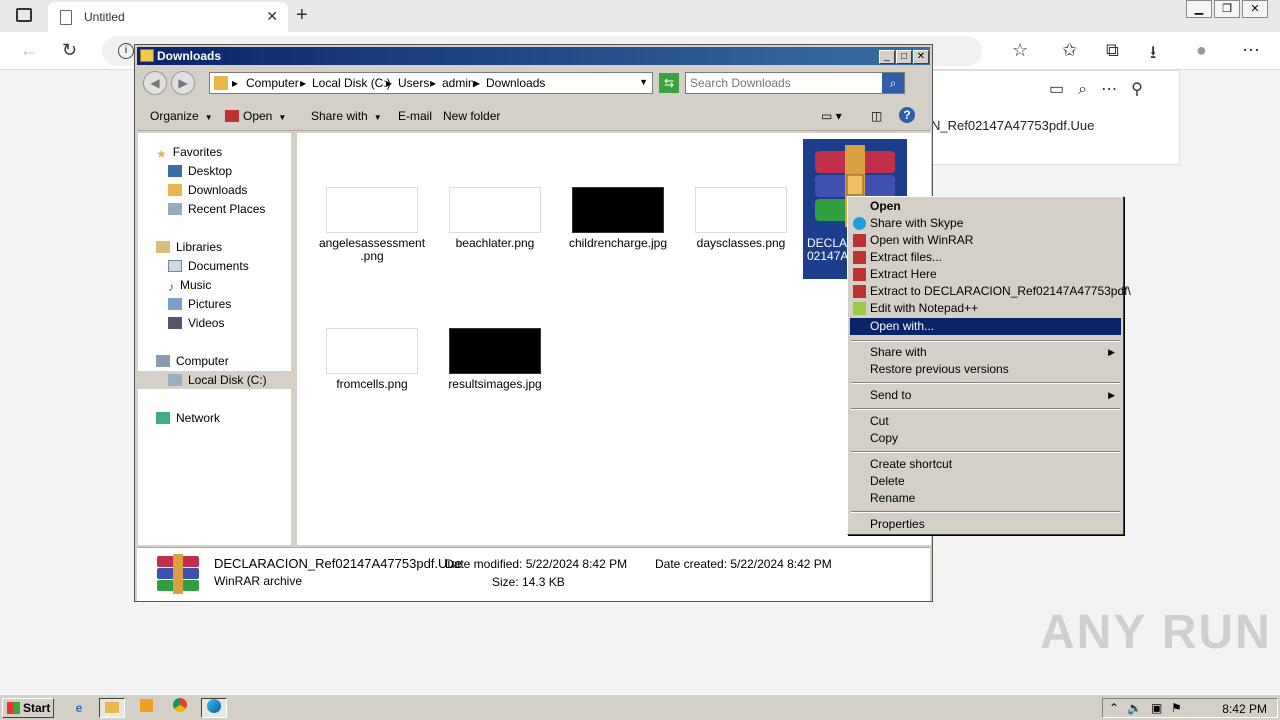 The width and height of the screenshot is (1280, 720). What do you see at coordinates (495, 359) in the screenshot?
I see `file-item: resultsimages.jpg` at bounding box center [495, 359].